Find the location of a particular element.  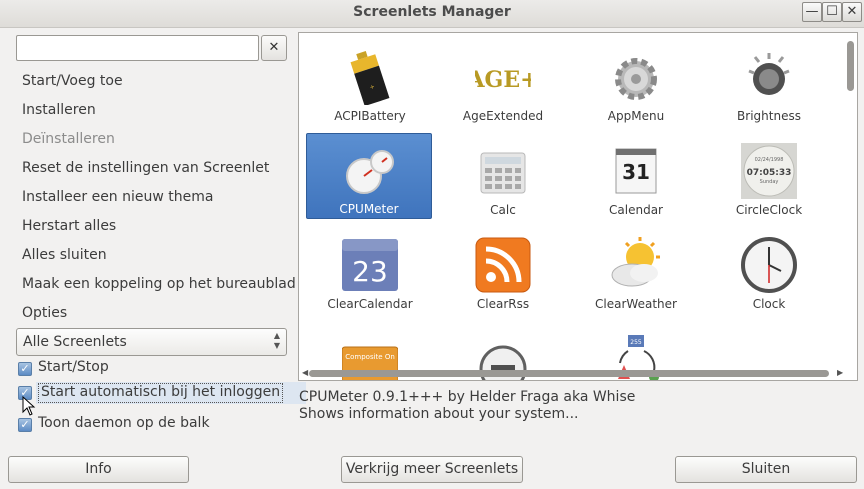

svg-text: AGE+ is located at coordinates (503, 80).